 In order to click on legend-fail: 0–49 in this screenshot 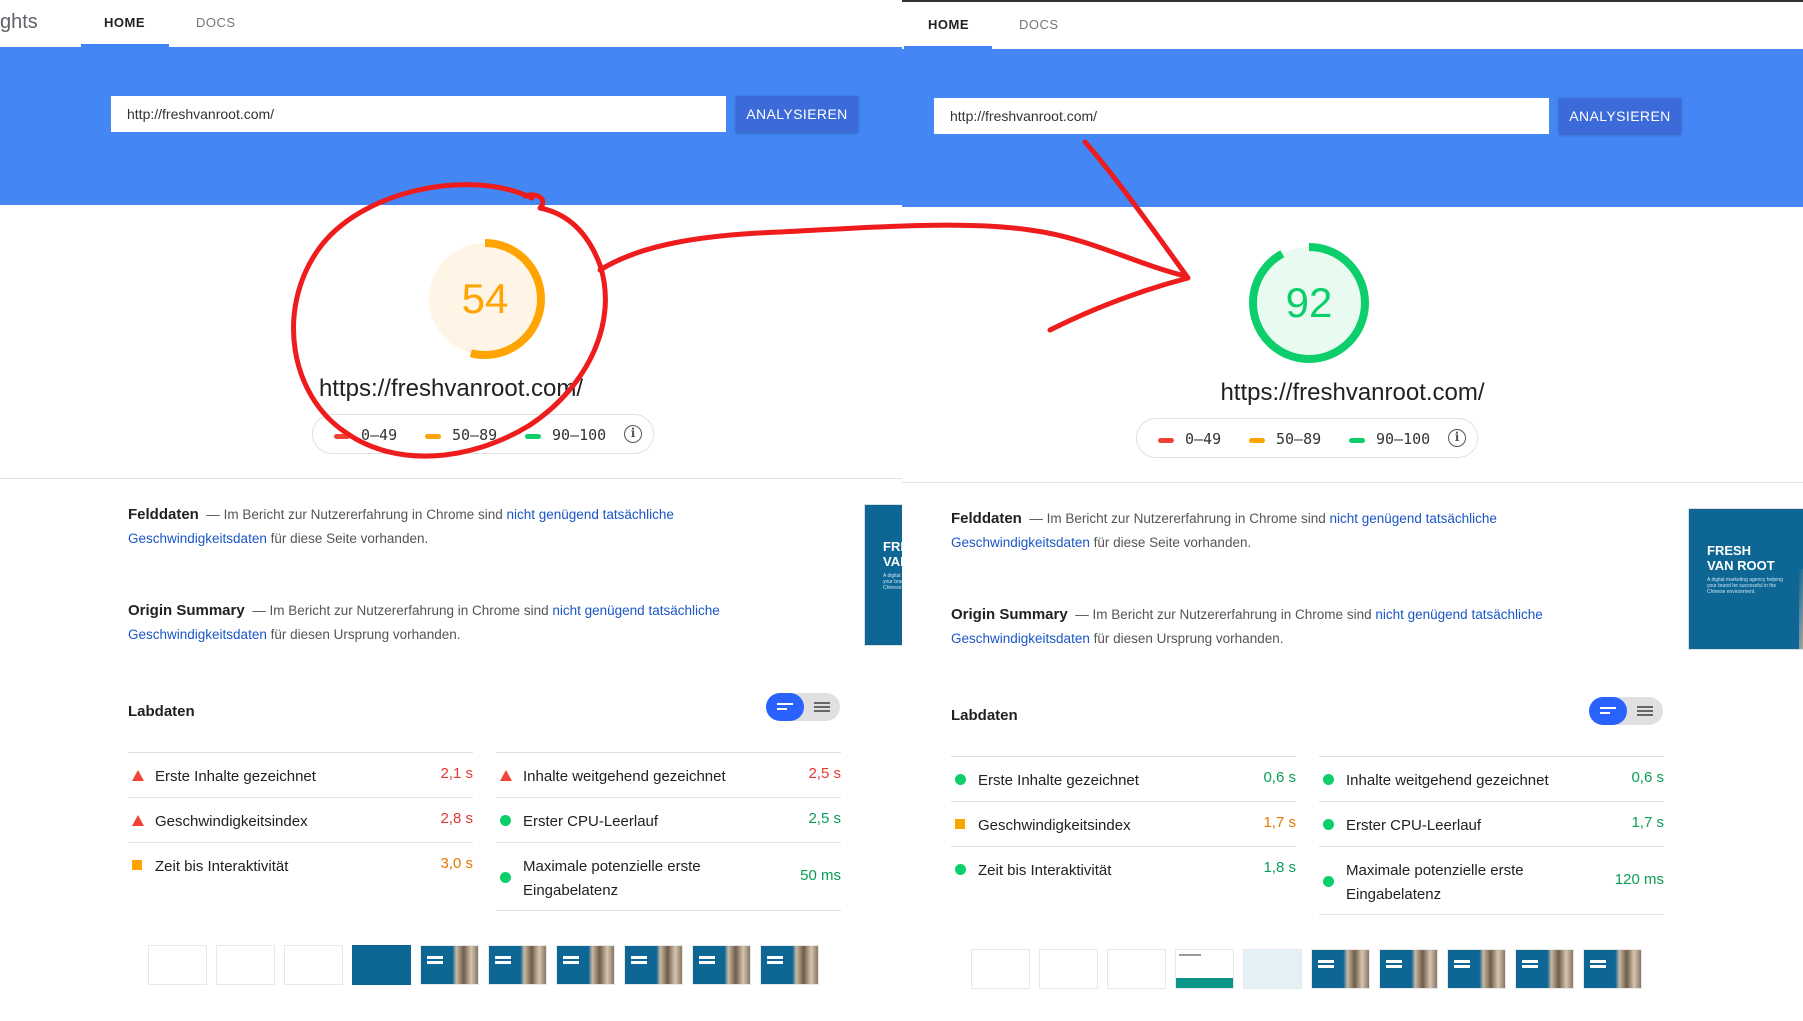, I will do `click(1203, 439)`.